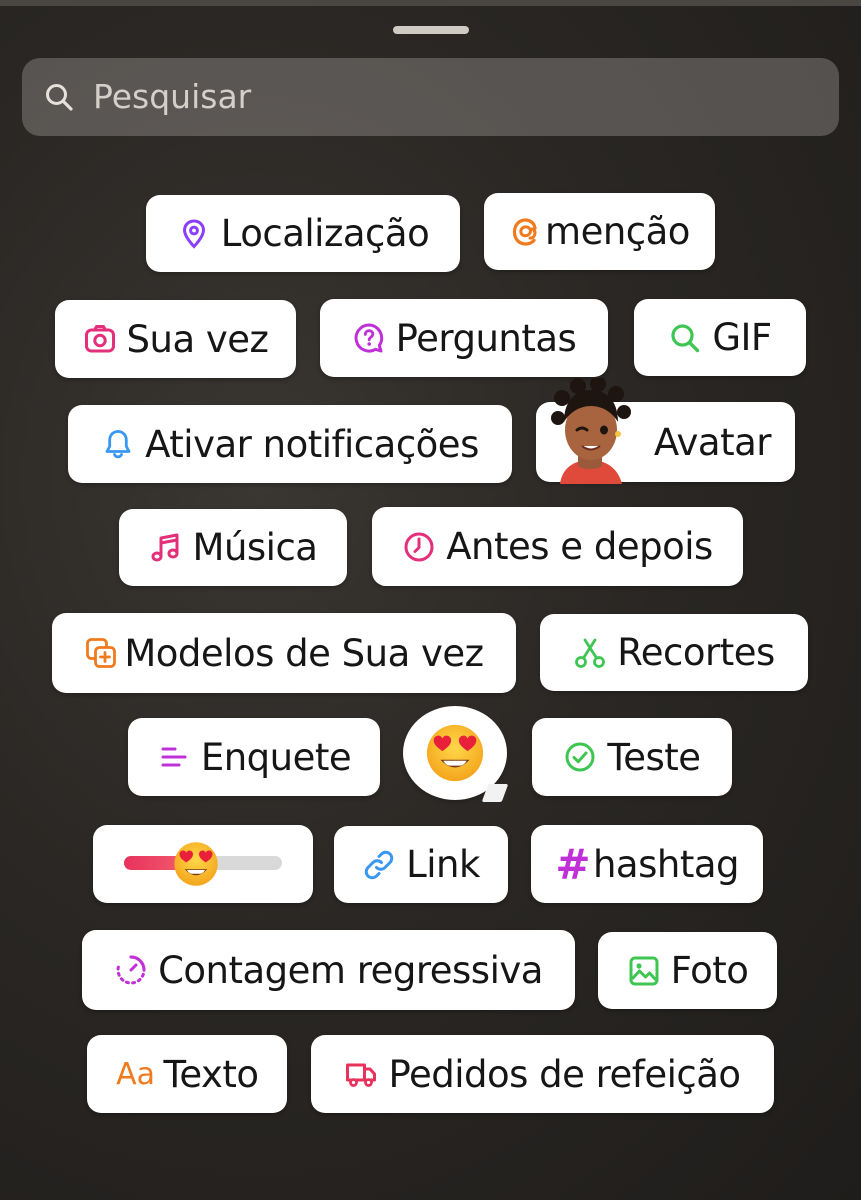  I want to click on sheet-drag-handle, so click(431, 30).